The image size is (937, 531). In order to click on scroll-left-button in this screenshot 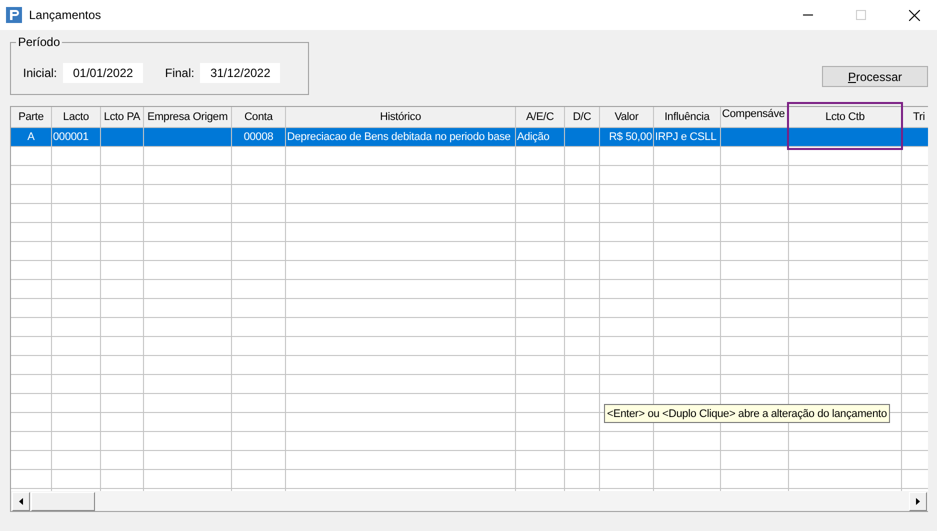, I will do `click(21, 501)`.